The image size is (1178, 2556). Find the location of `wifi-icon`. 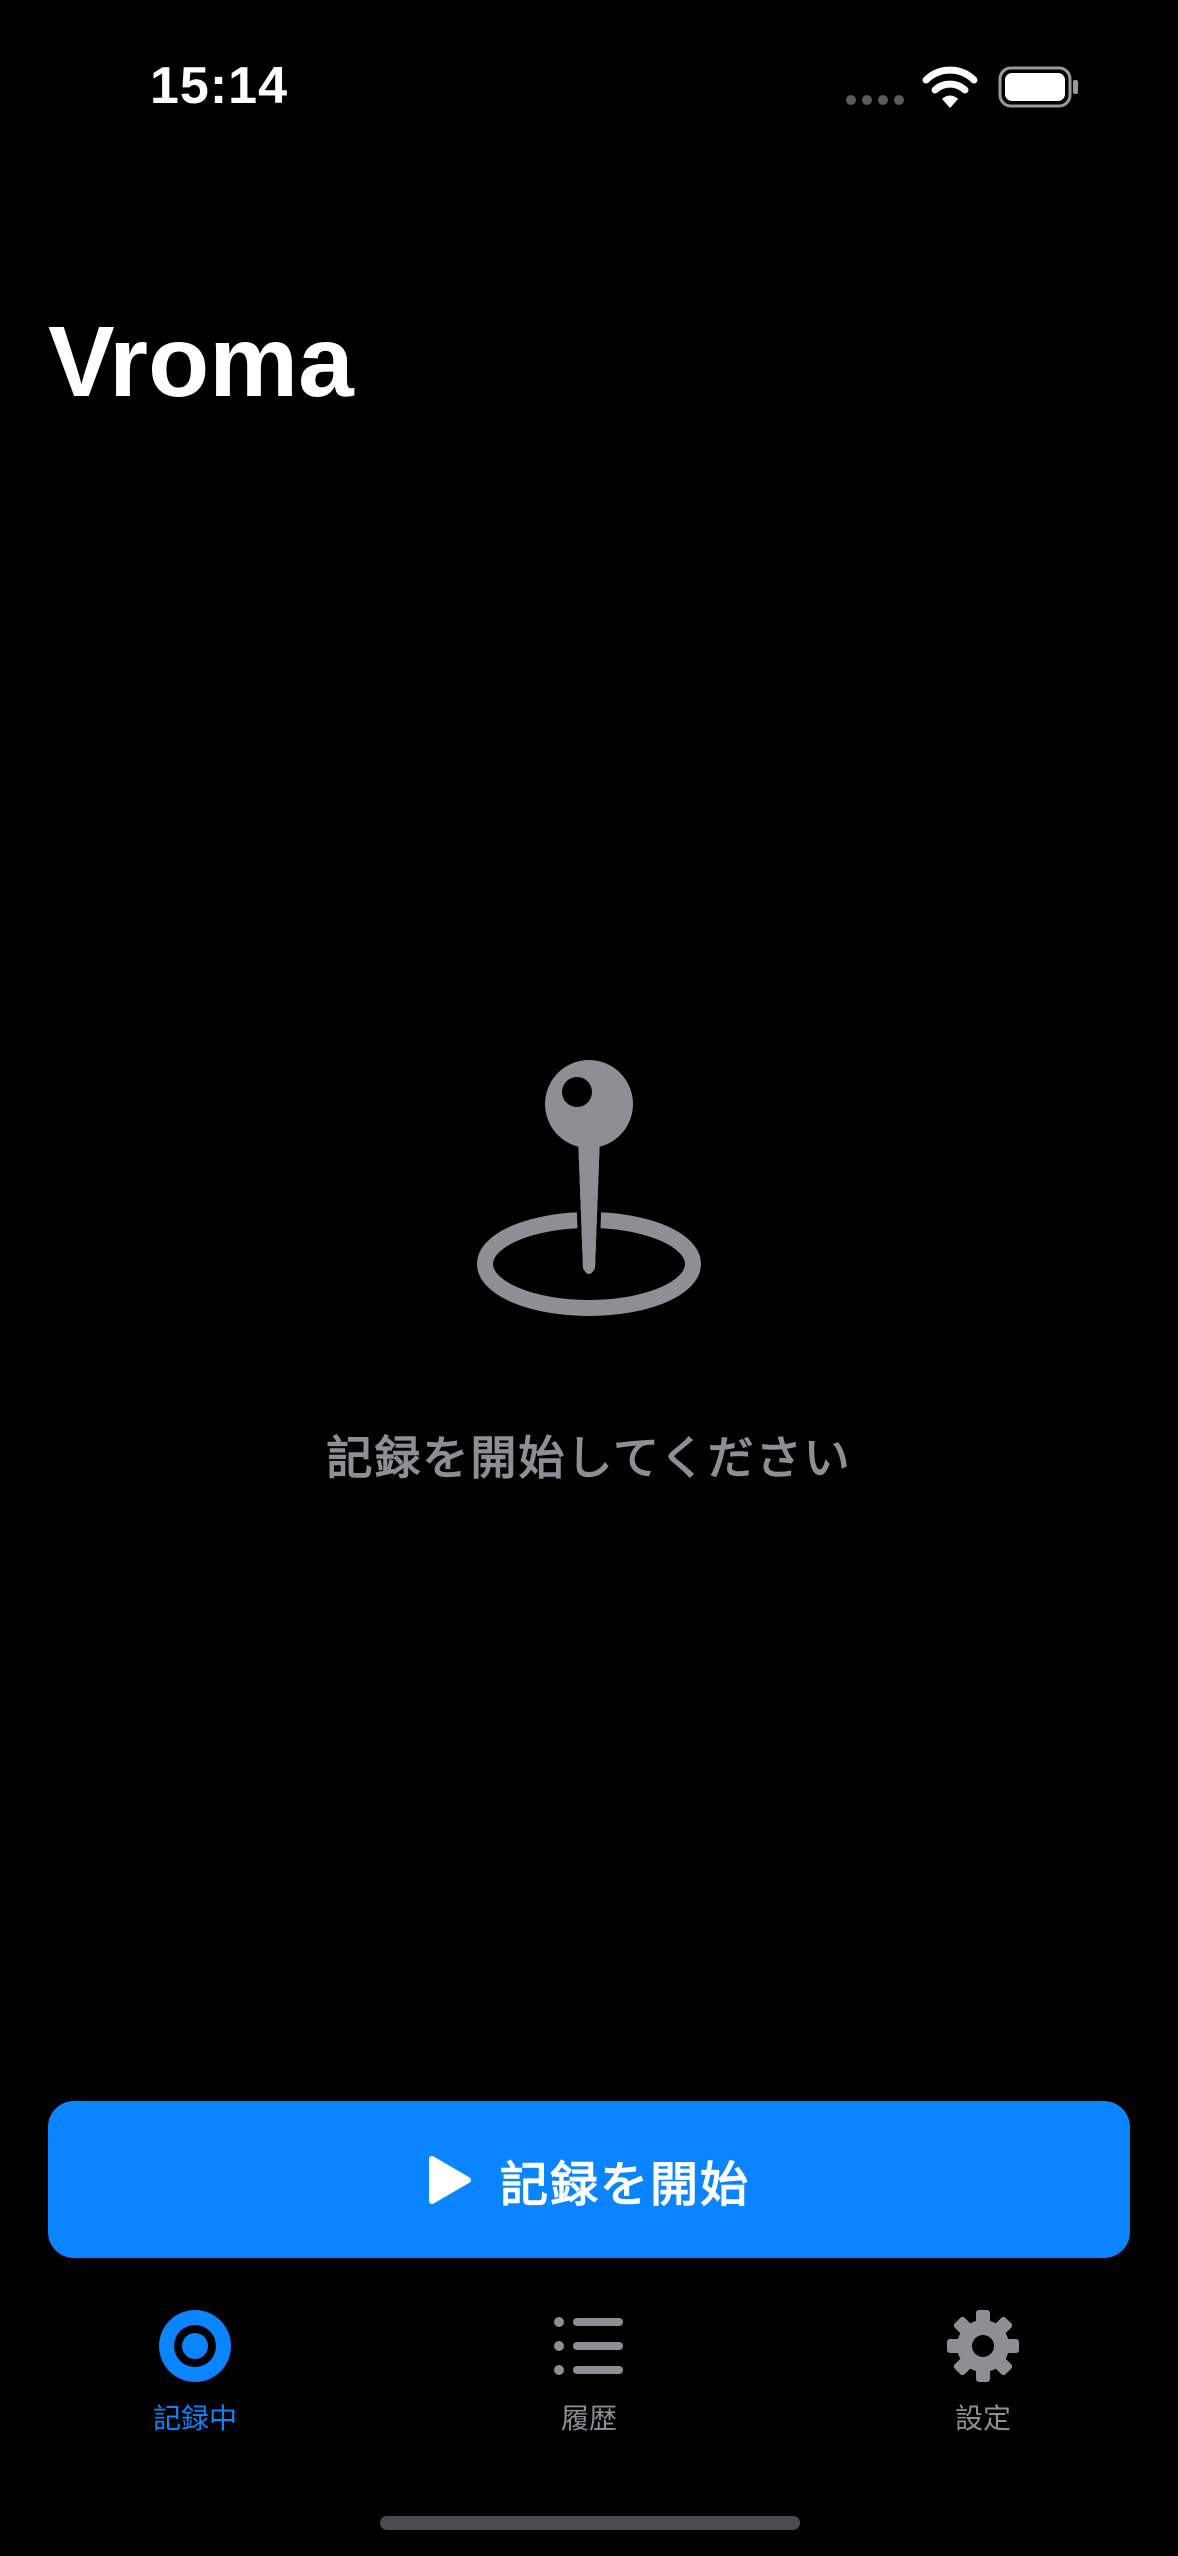

wifi-icon is located at coordinates (950, 87).